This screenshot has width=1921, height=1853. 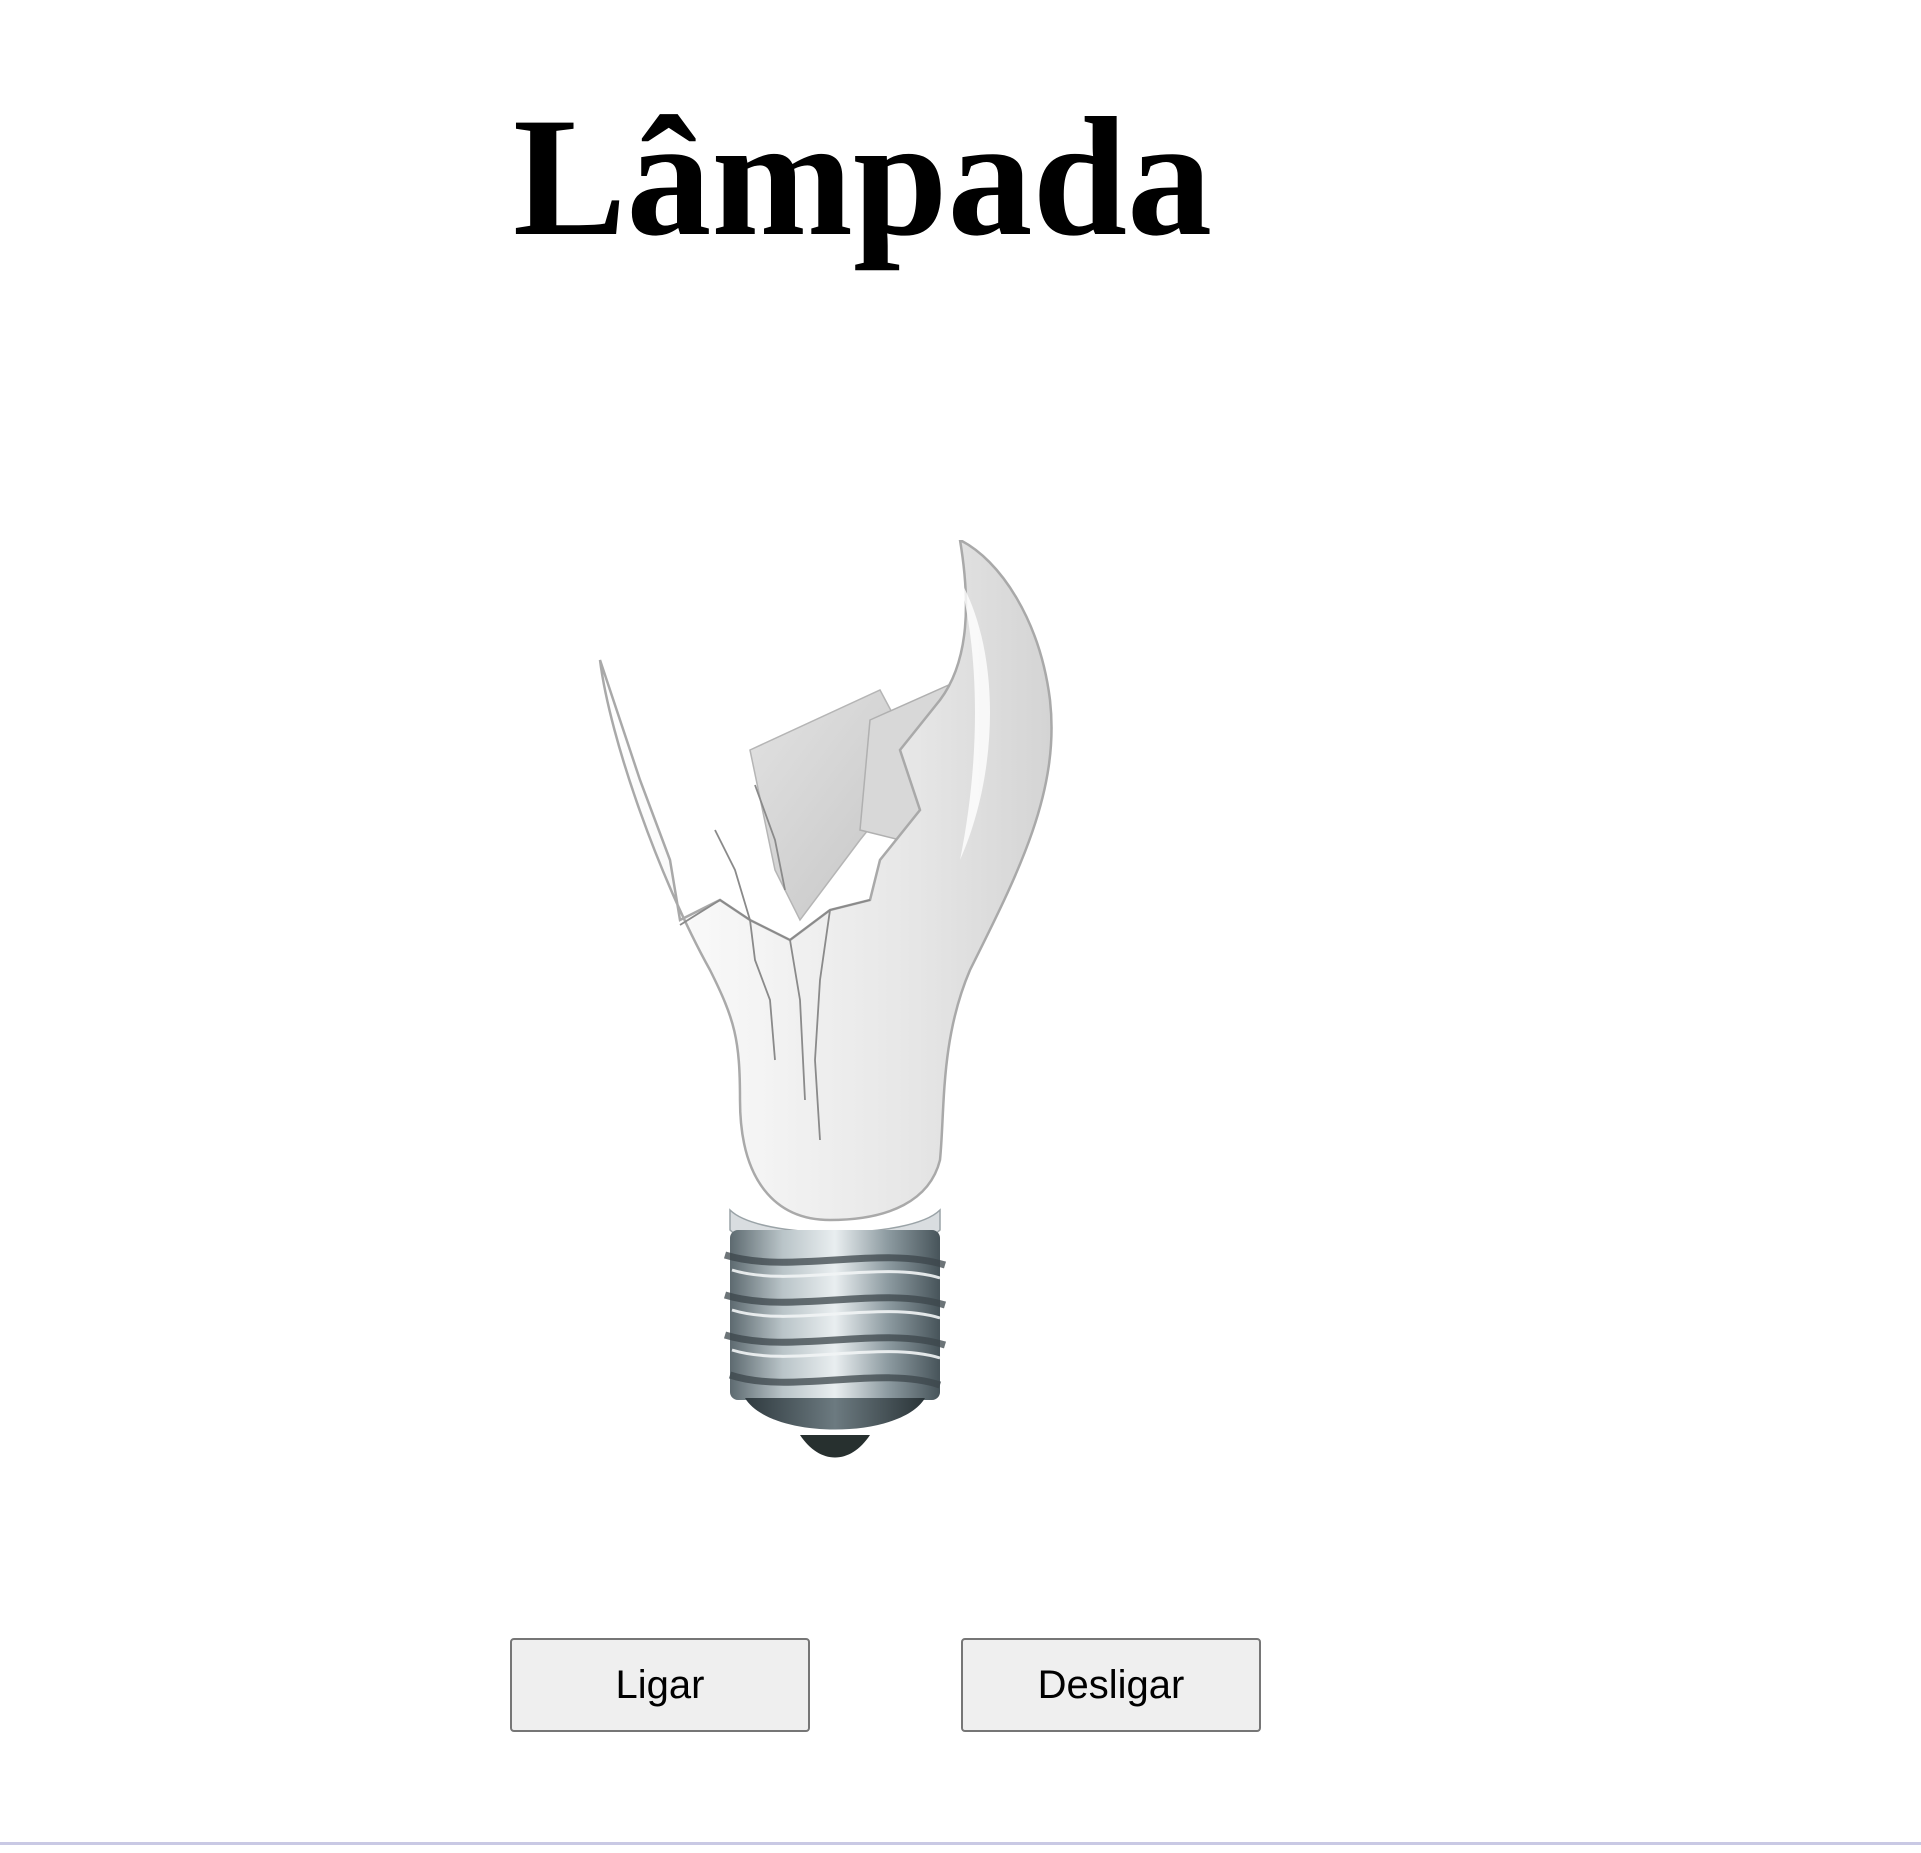 I want to click on bottom-divider, so click(x=960, y=1843).